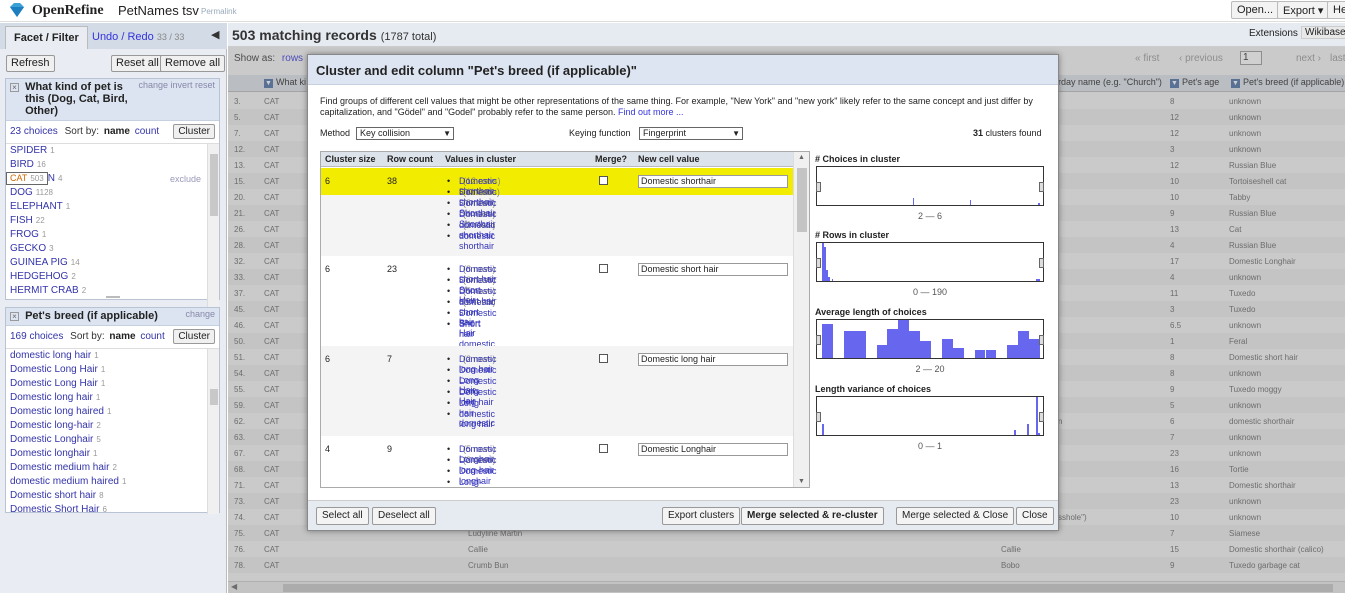  I want to click on cluster-value: Domestic Short Hair, so click(478, 323).